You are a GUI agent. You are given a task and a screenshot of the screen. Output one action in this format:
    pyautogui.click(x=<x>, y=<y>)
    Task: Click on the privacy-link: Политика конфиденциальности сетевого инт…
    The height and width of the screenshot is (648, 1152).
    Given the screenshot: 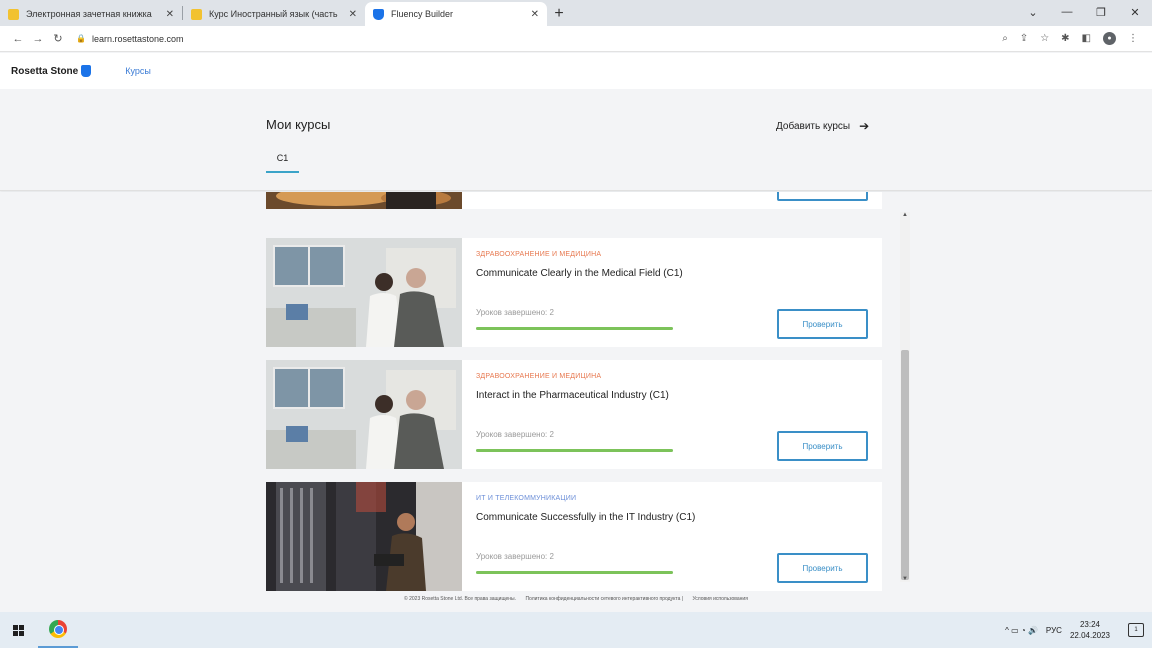 What is the action you would take?
    pyautogui.click(x=604, y=599)
    